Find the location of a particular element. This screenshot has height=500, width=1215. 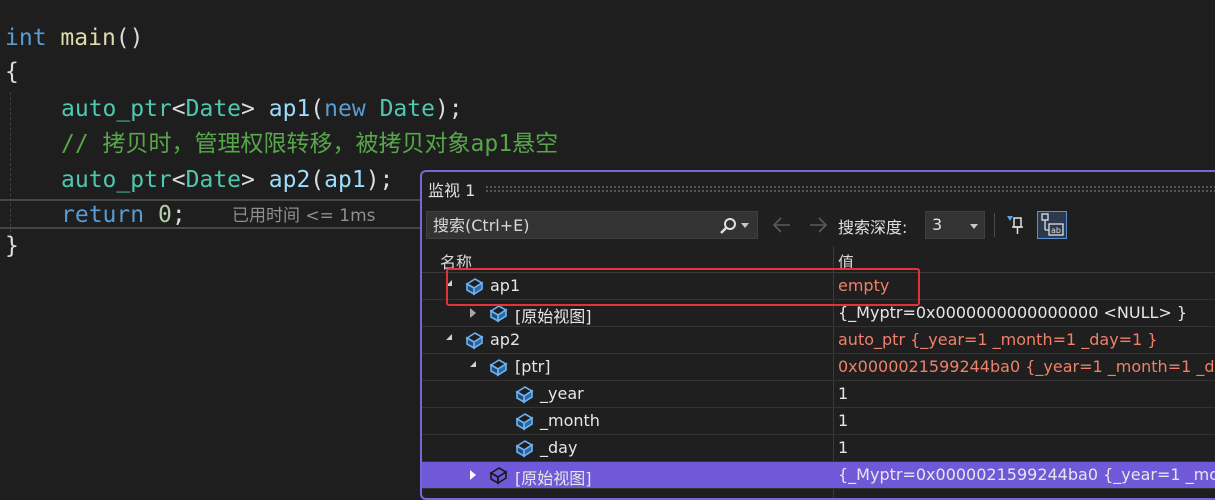

drag-grip is located at coordinates (850, 189).